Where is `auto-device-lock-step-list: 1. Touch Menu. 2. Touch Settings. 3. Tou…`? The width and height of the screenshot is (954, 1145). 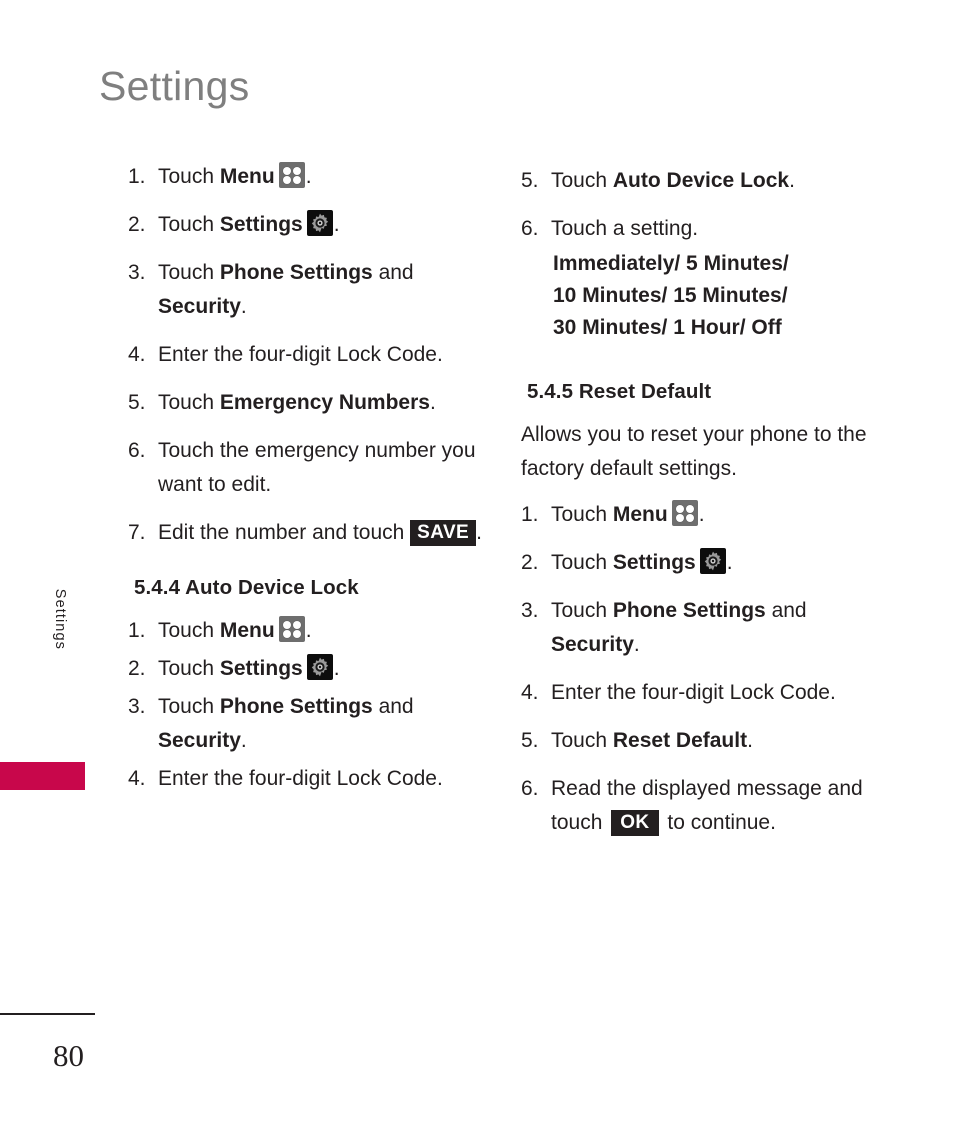
auto-device-lock-step-list: 1. Touch Menu. 2. Touch Settings. 3. Tou… is located at coordinates (308, 705).